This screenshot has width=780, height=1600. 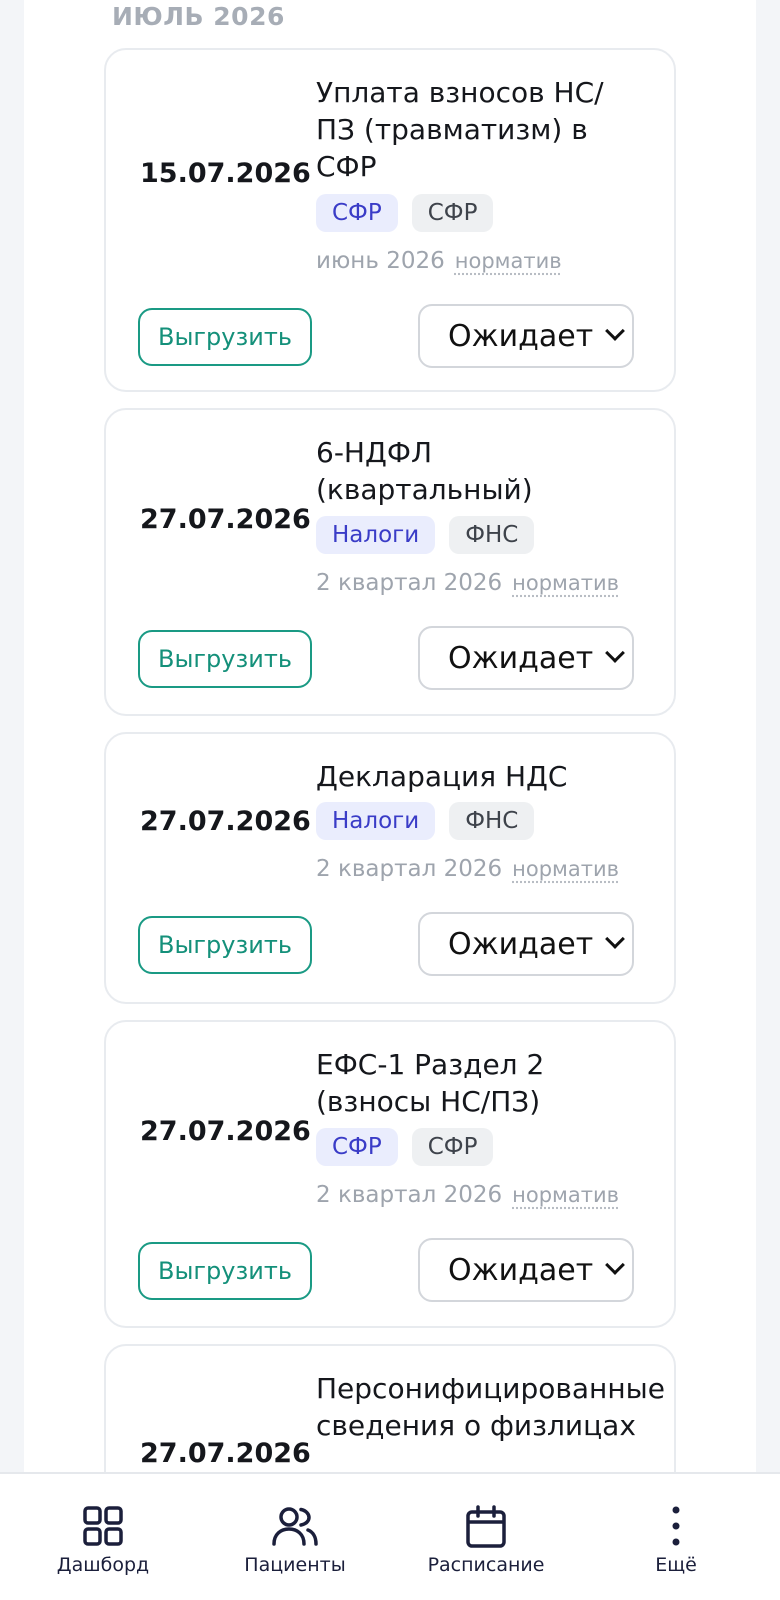 What do you see at coordinates (295, 1526) in the screenshot?
I see `users-icon` at bounding box center [295, 1526].